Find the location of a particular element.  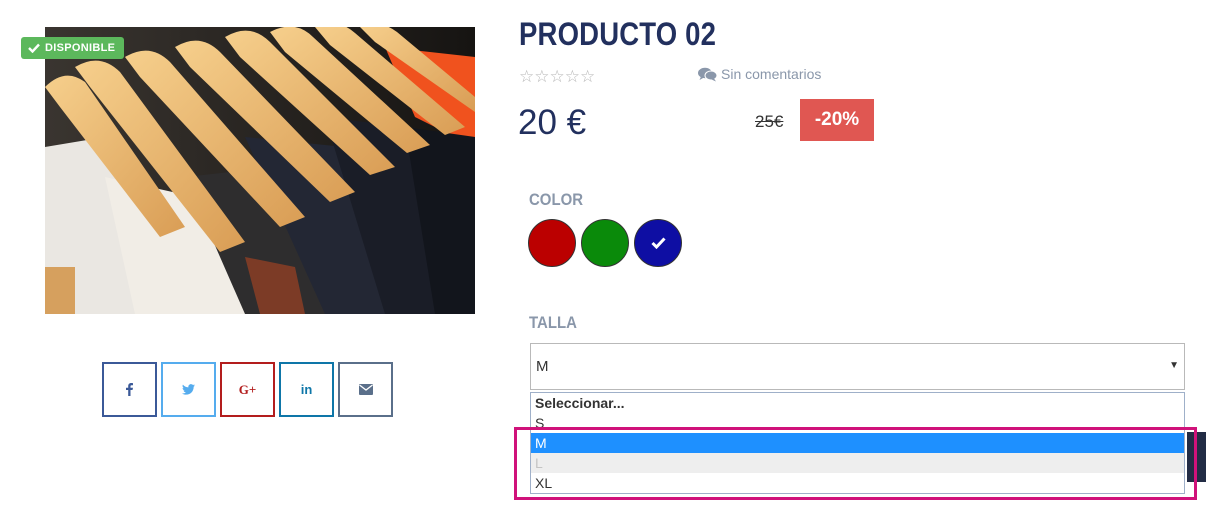

old-price: 25€ is located at coordinates (769, 121).